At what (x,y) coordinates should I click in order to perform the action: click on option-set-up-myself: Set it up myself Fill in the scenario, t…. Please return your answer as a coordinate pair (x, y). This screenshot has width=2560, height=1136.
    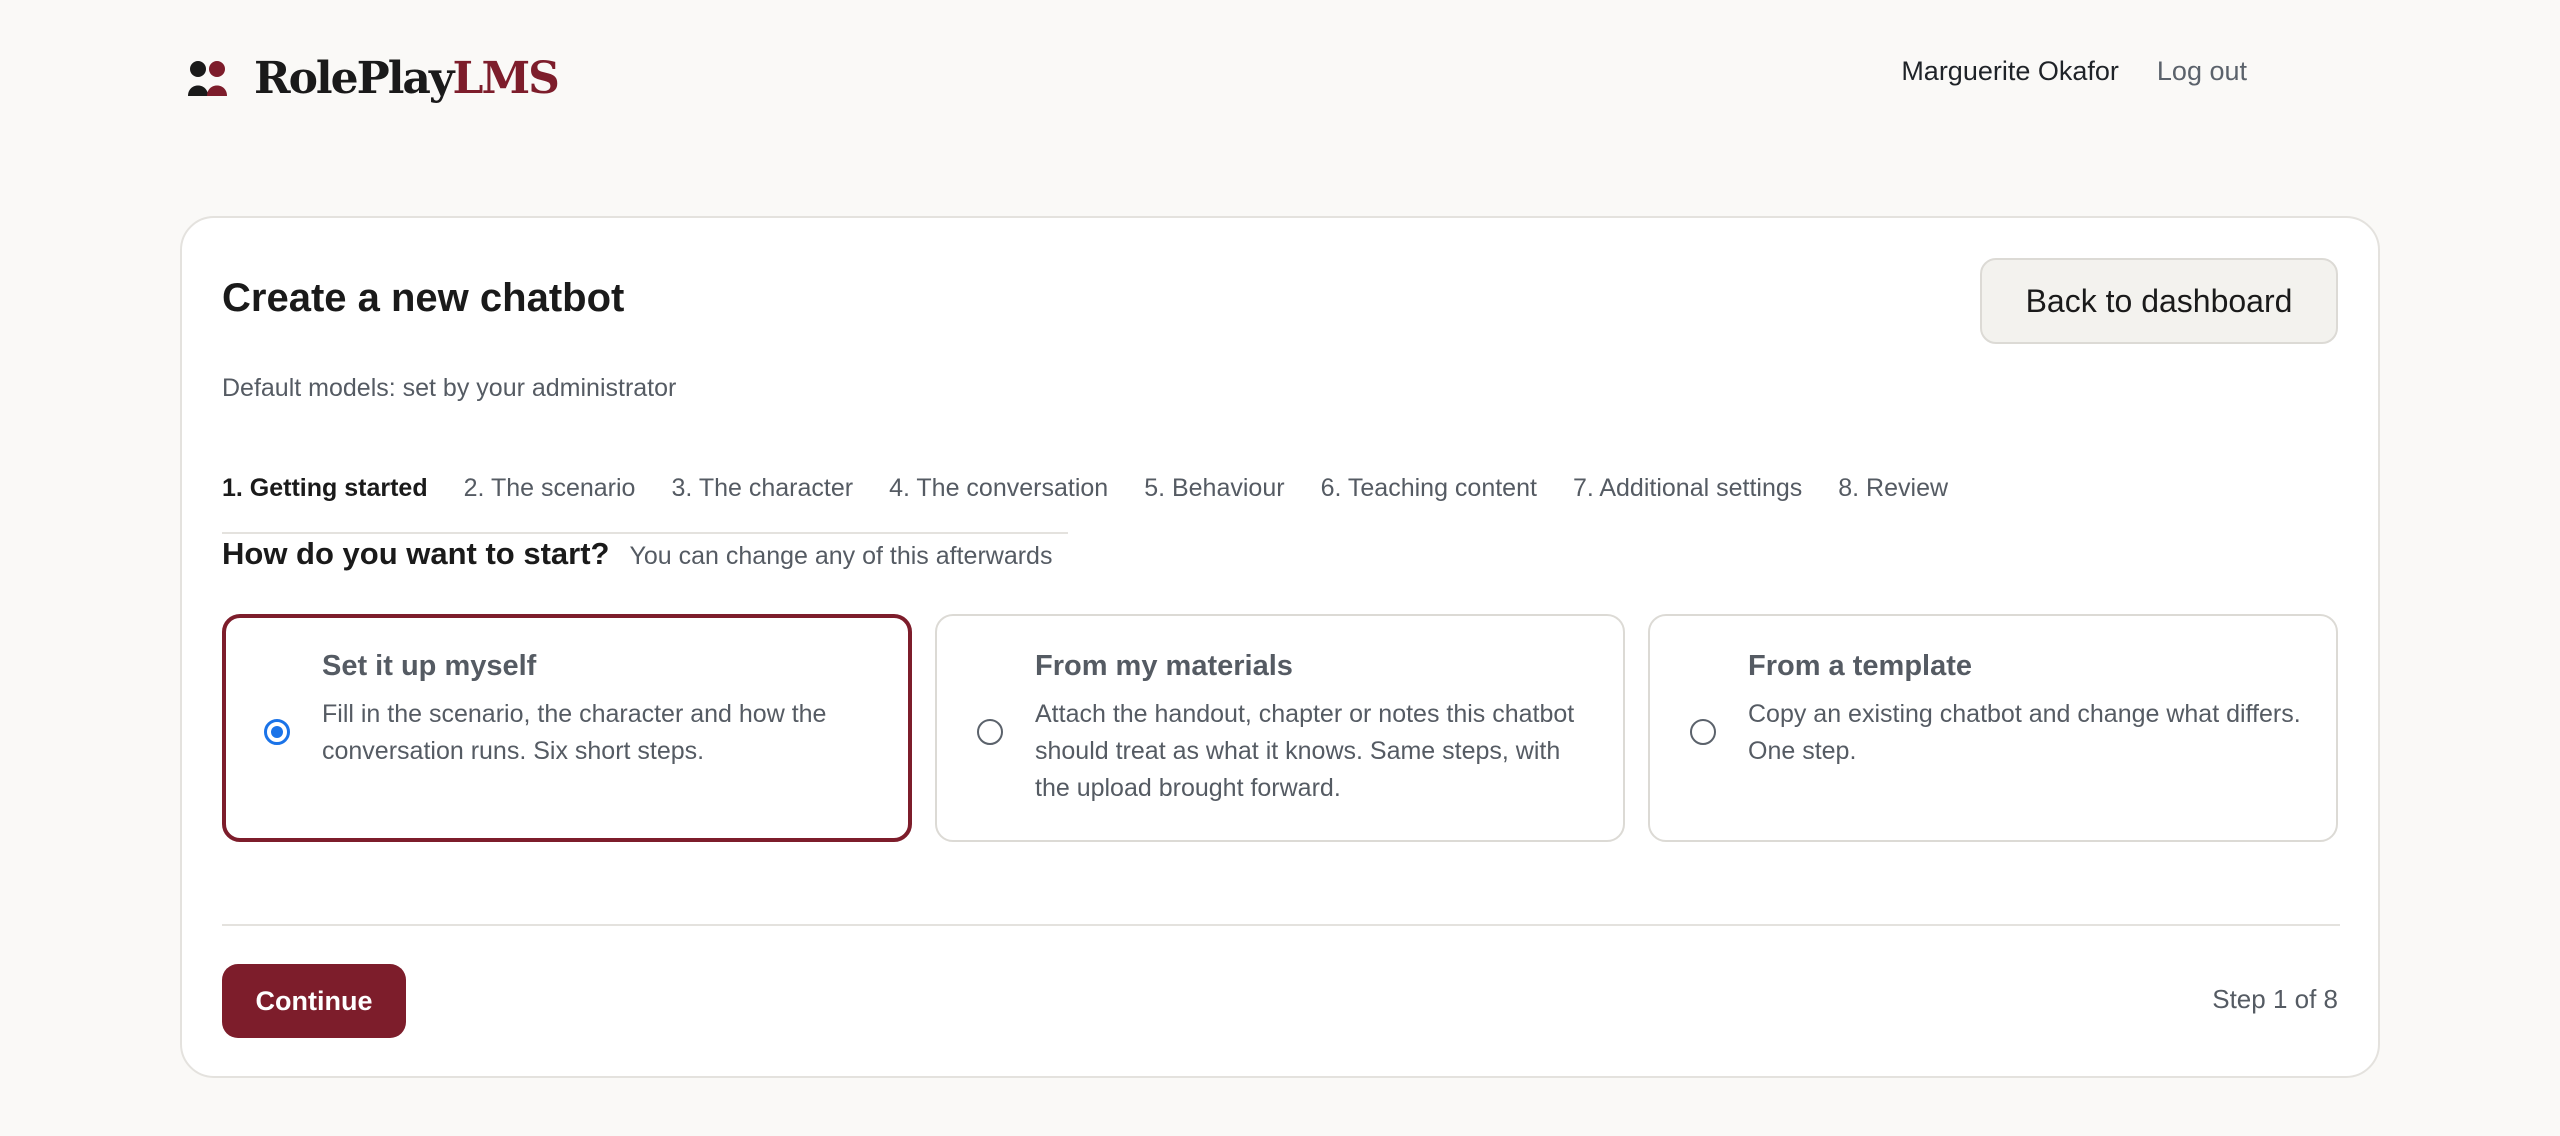
    Looking at the image, I should click on (567, 728).